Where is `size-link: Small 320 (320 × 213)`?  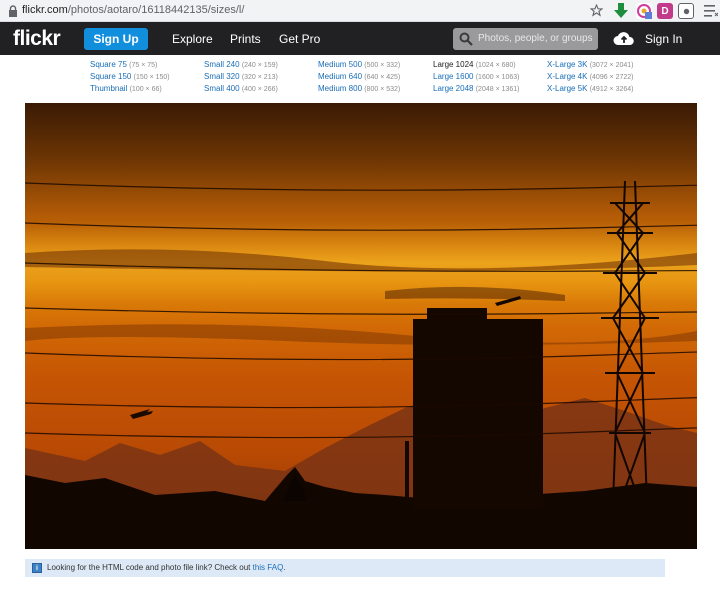
size-link: Small 320 (320 × 213) is located at coordinates (241, 77).